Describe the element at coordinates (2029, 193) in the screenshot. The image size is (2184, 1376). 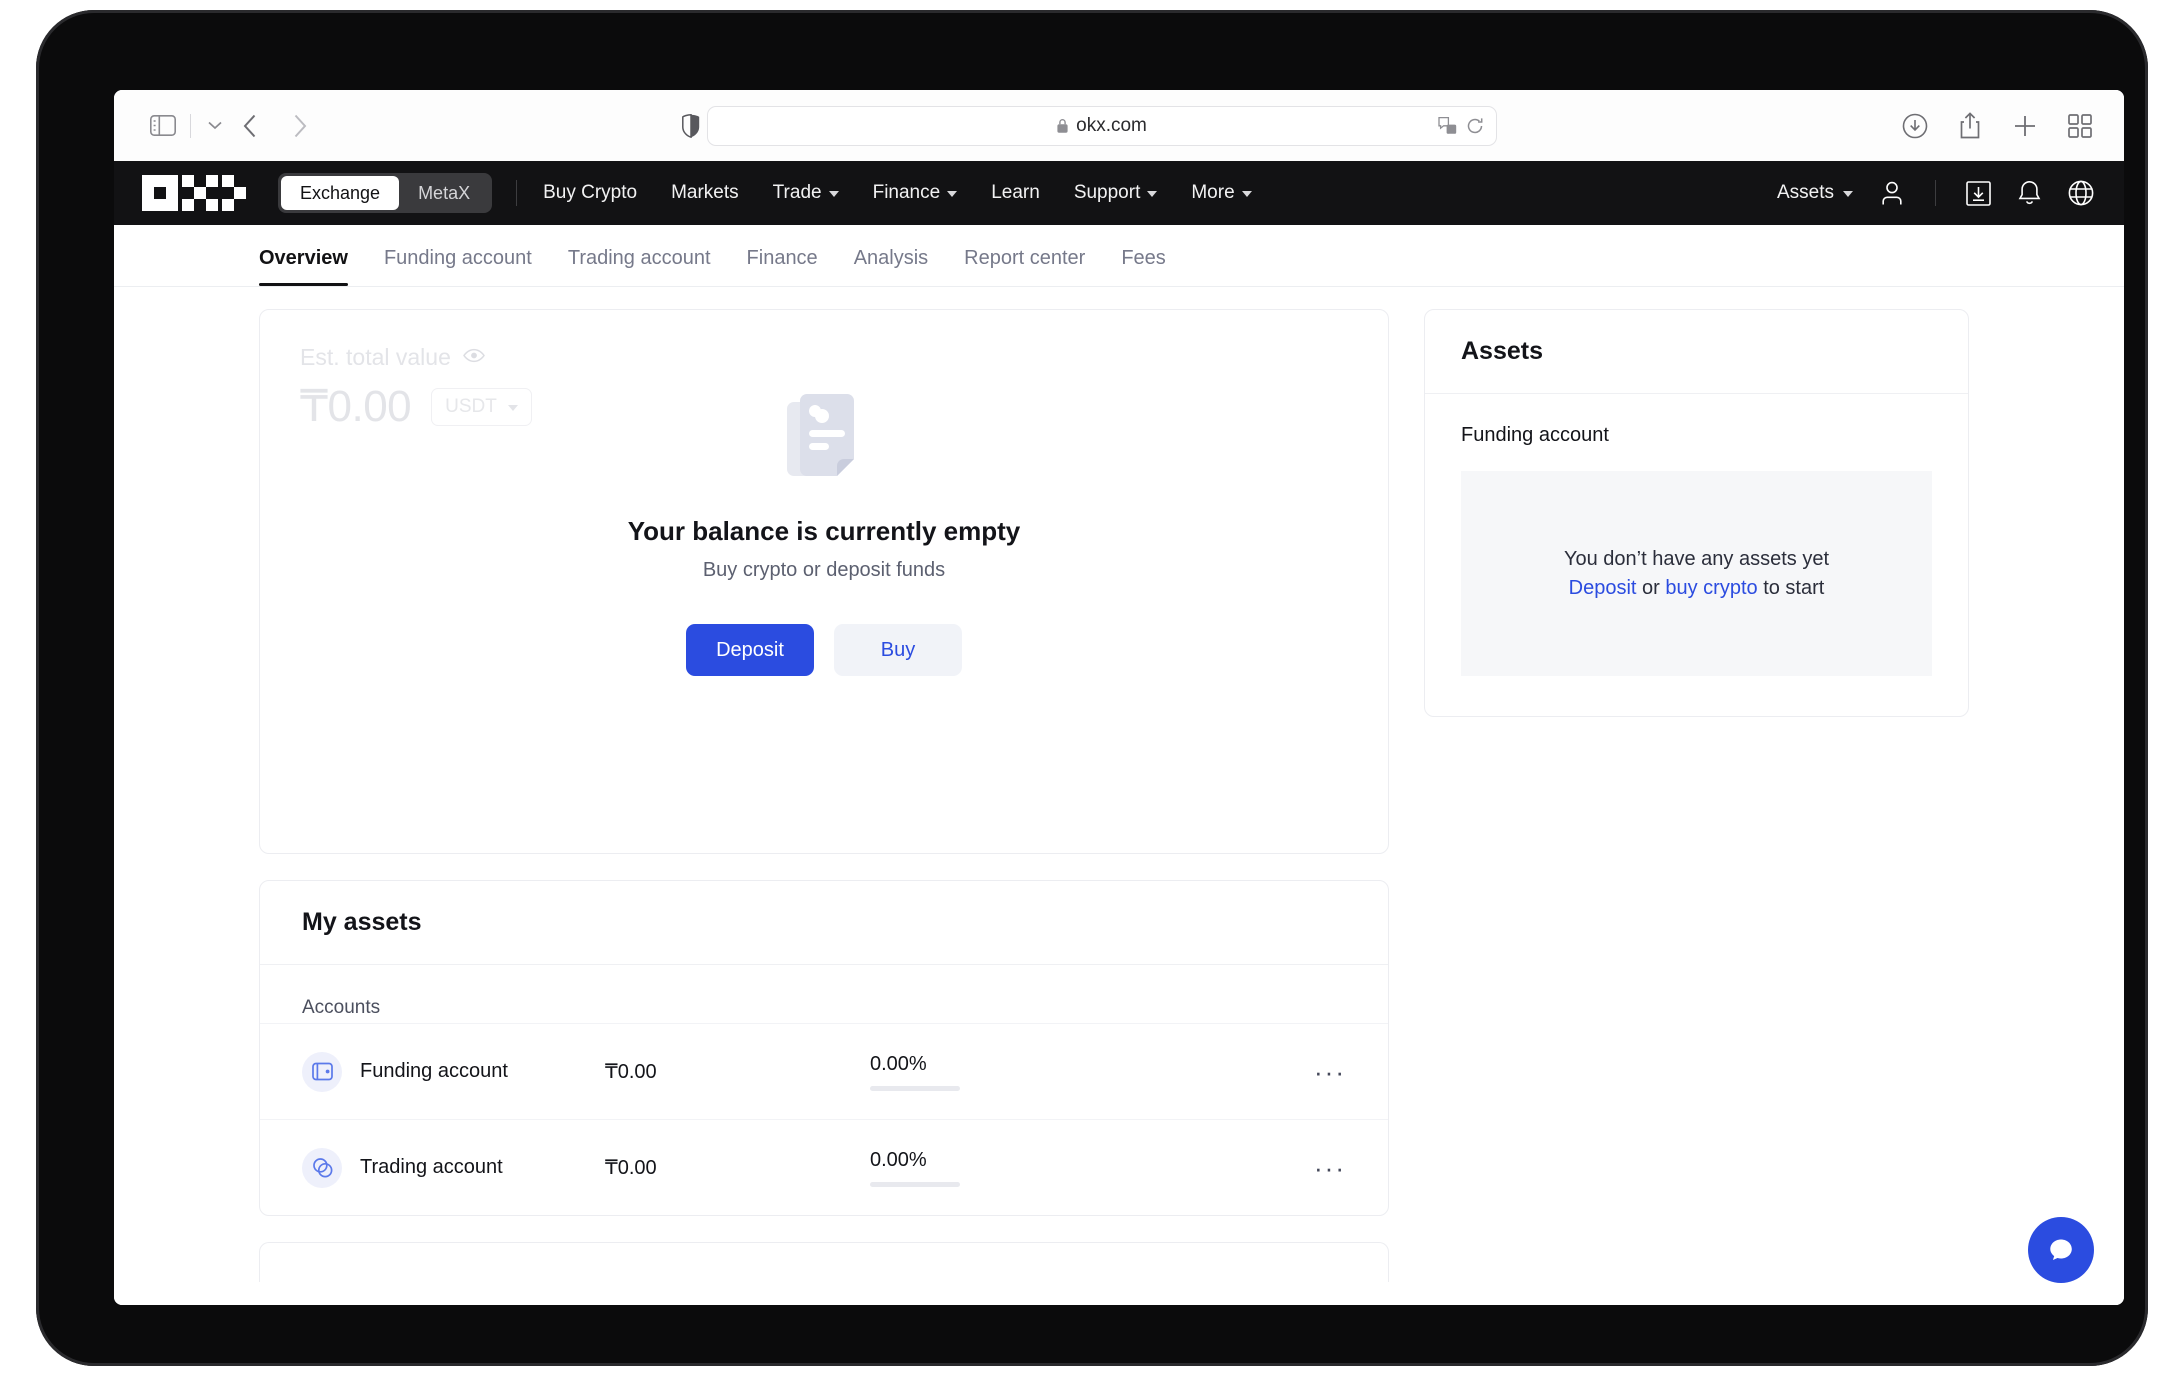
I see `bell-icon` at that location.